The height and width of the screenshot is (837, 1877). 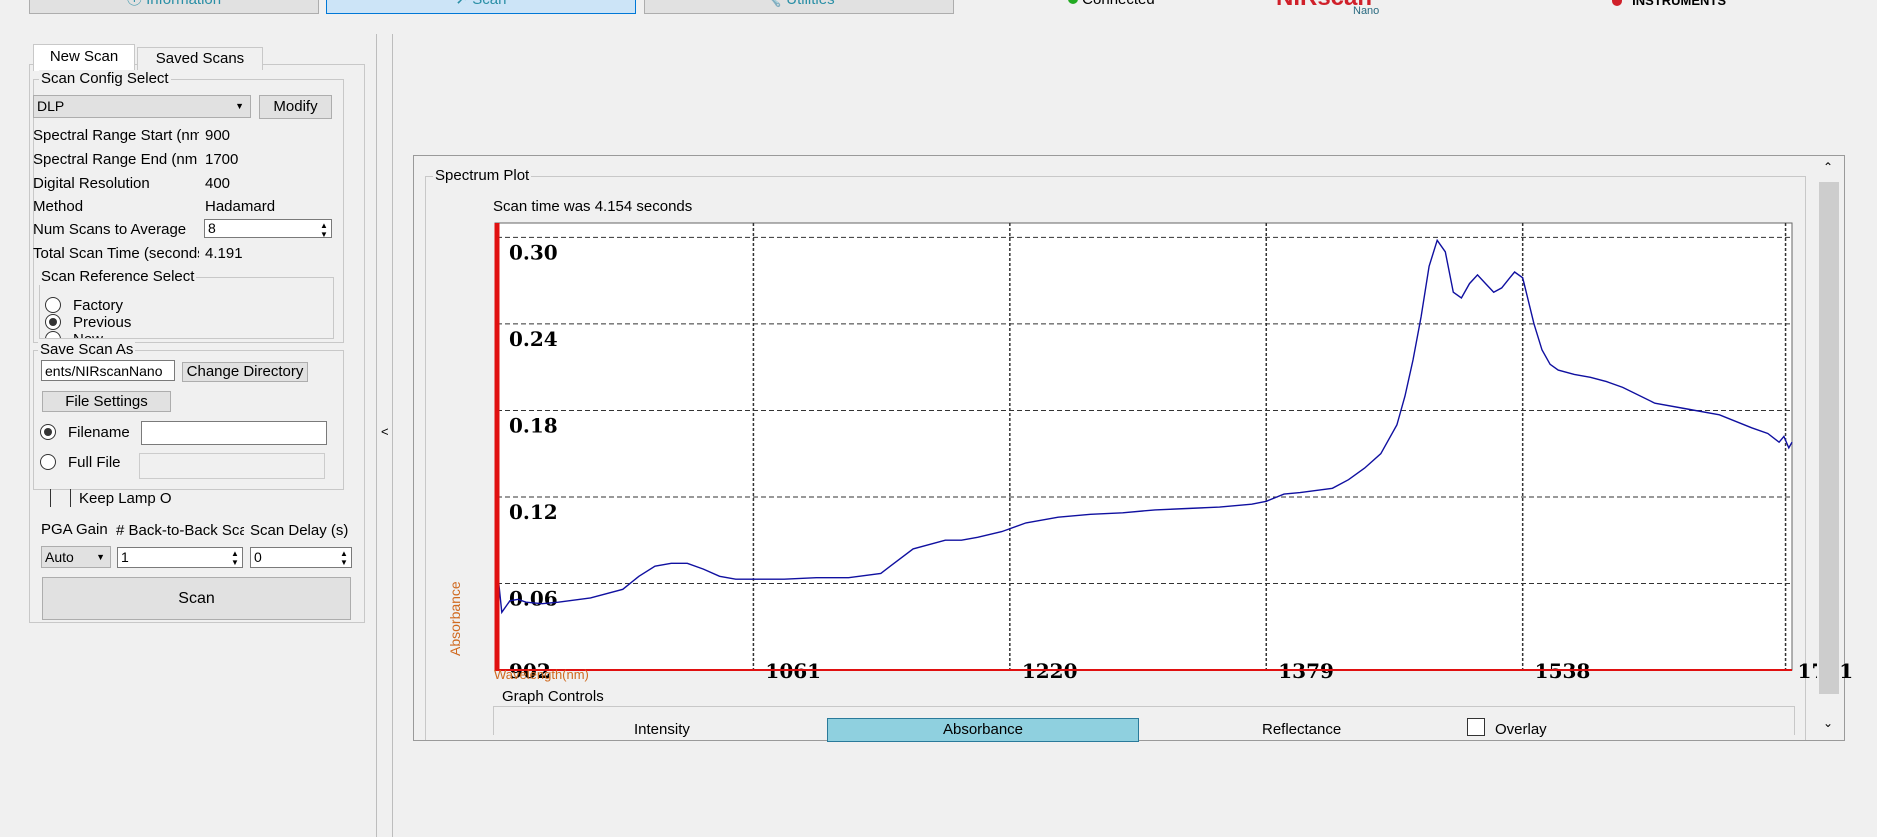 What do you see at coordinates (104, 371) in the screenshot?
I see `directory-value: ents/NIRscanNano` at bounding box center [104, 371].